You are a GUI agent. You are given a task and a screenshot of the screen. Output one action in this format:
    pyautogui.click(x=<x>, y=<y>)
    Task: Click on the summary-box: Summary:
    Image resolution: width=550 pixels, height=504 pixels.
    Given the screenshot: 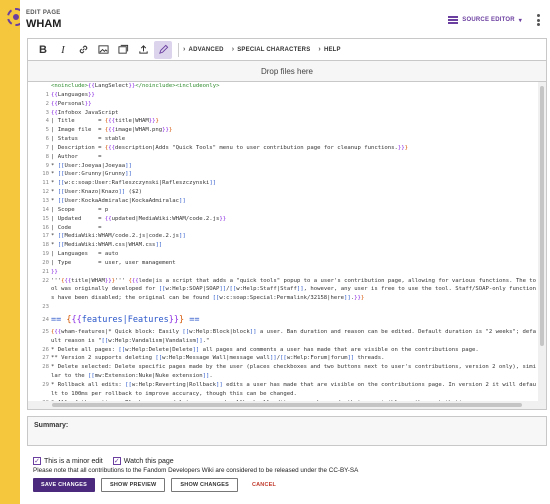 What is the action you would take?
    pyautogui.click(x=287, y=431)
    